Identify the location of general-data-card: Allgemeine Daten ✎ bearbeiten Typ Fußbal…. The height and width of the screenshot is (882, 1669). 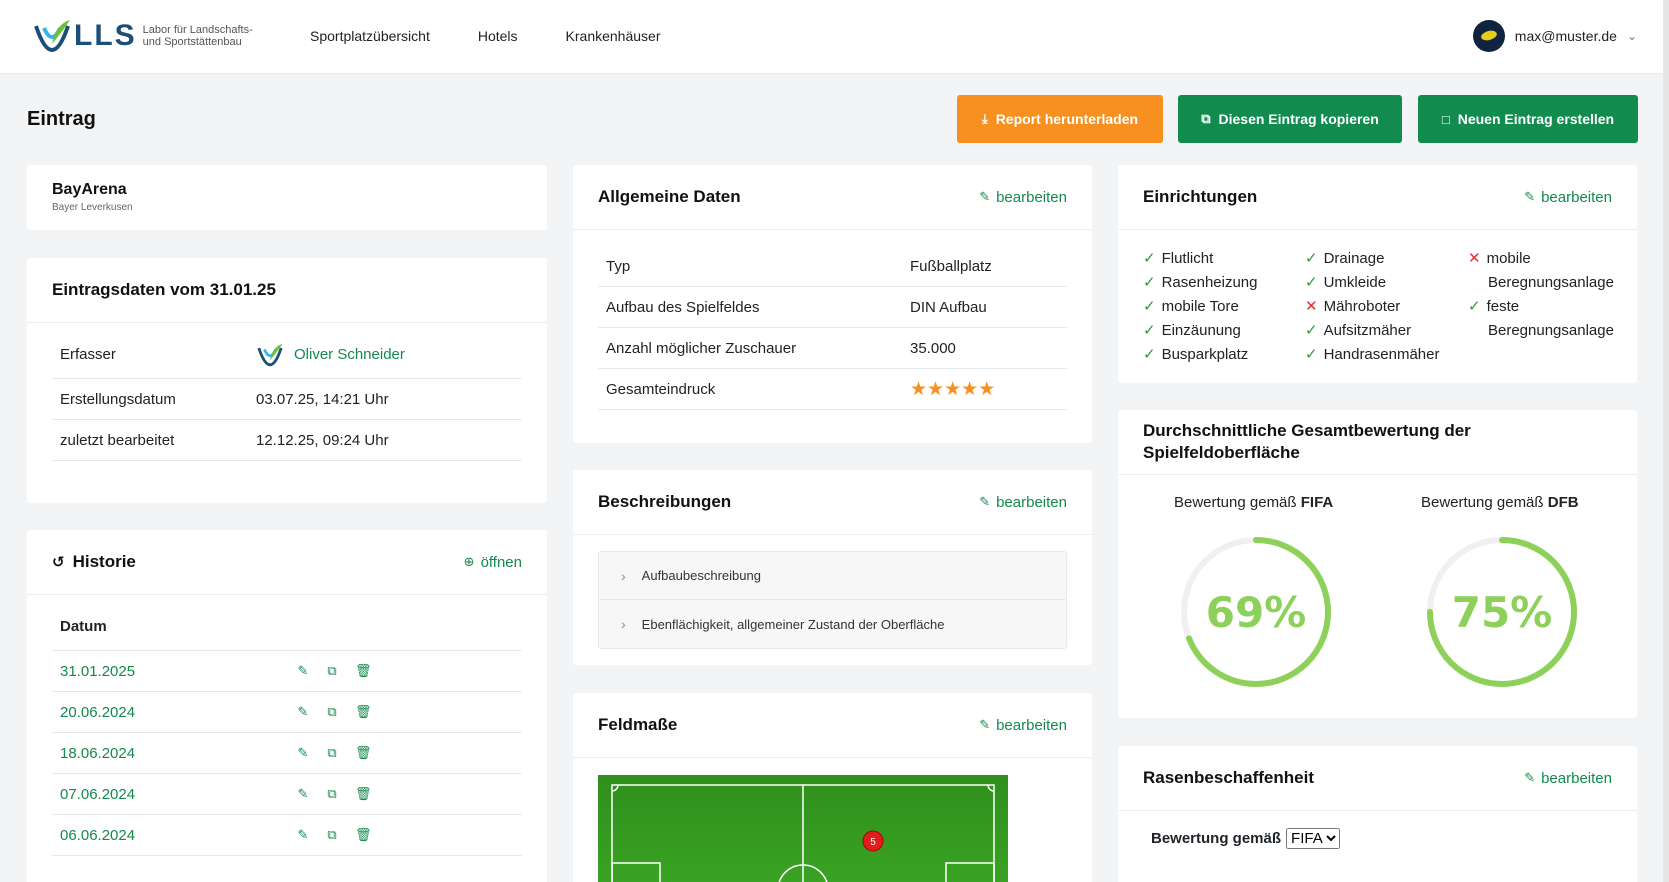
(832, 304).